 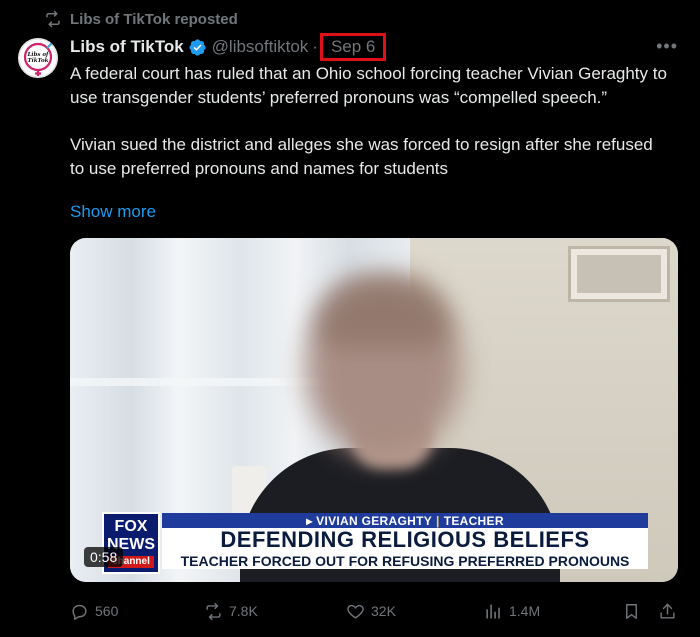 What do you see at coordinates (473, 520) in the screenshot?
I see `chyron-role: TEACHER` at bounding box center [473, 520].